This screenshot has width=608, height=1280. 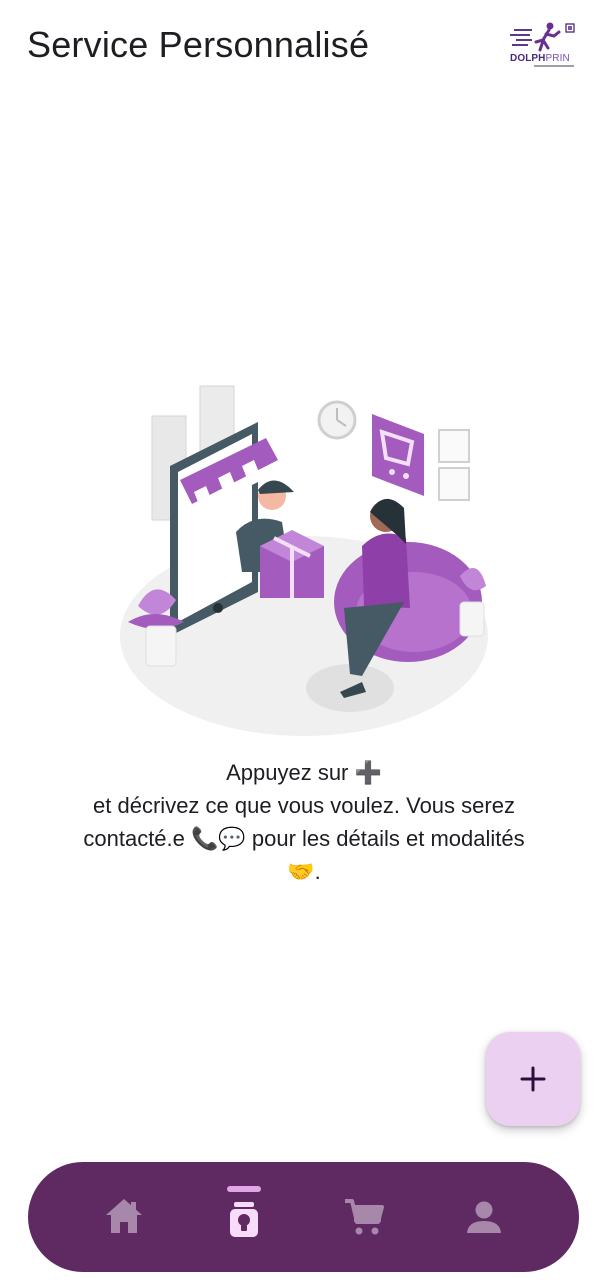 I want to click on brand-tagline, so click(x=554, y=66).